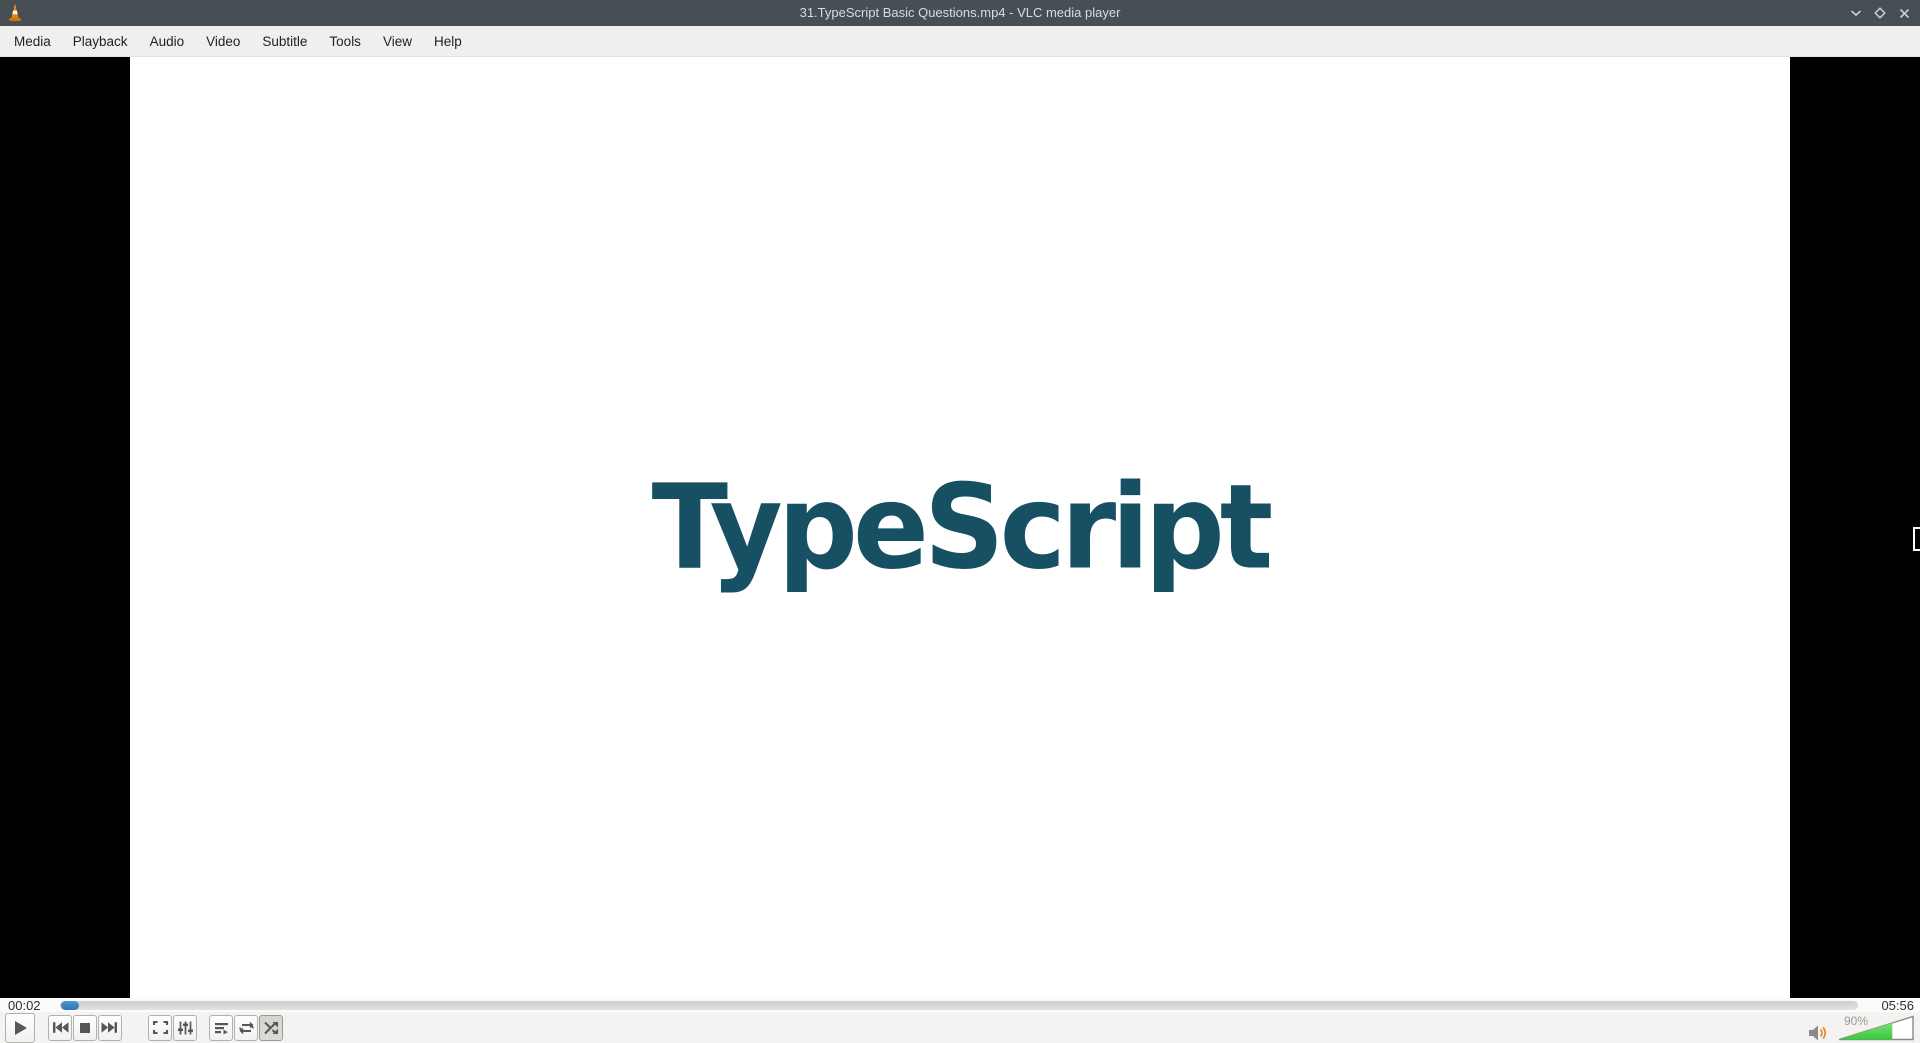 This screenshot has width=1920, height=1043. I want to click on menu-subtitle: Subtitle, so click(284, 41).